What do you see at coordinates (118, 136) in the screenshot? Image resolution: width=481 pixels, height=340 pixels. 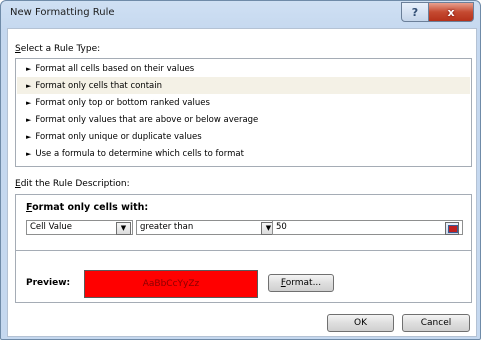 I see `rule-type-item-label: Format only unique or duplicate values` at bounding box center [118, 136].